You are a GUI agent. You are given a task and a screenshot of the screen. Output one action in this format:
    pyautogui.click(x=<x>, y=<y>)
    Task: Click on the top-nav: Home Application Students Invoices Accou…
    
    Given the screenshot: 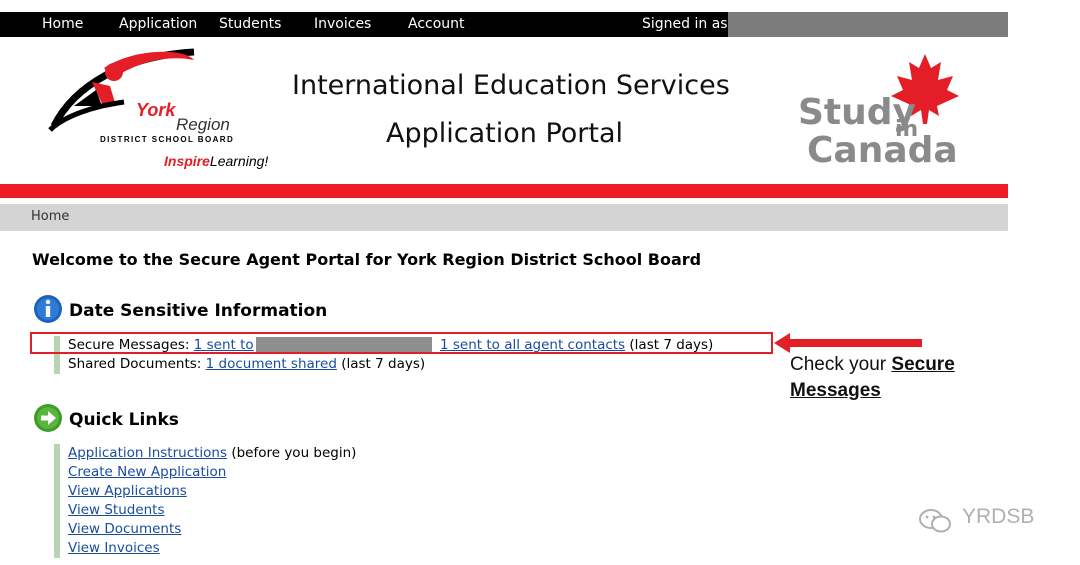 What is the action you would take?
    pyautogui.click(x=504, y=24)
    